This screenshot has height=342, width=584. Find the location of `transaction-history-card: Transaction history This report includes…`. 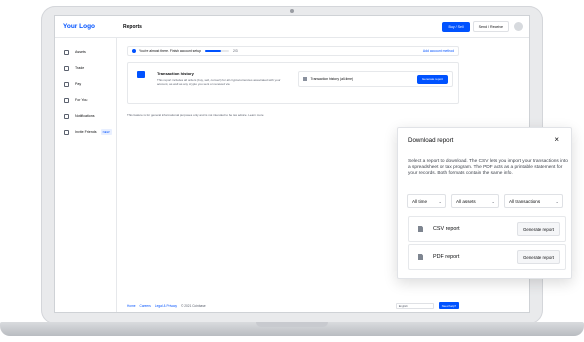

transaction-history-card: Transaction history This report includes… is located at coordinates (293, 83).